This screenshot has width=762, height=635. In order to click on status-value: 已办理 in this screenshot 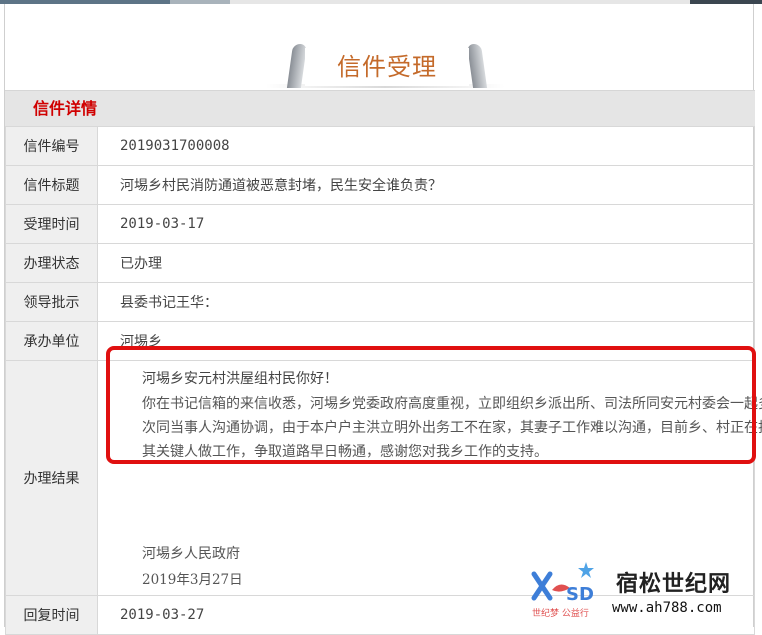, I will do `click(426, 263)`.